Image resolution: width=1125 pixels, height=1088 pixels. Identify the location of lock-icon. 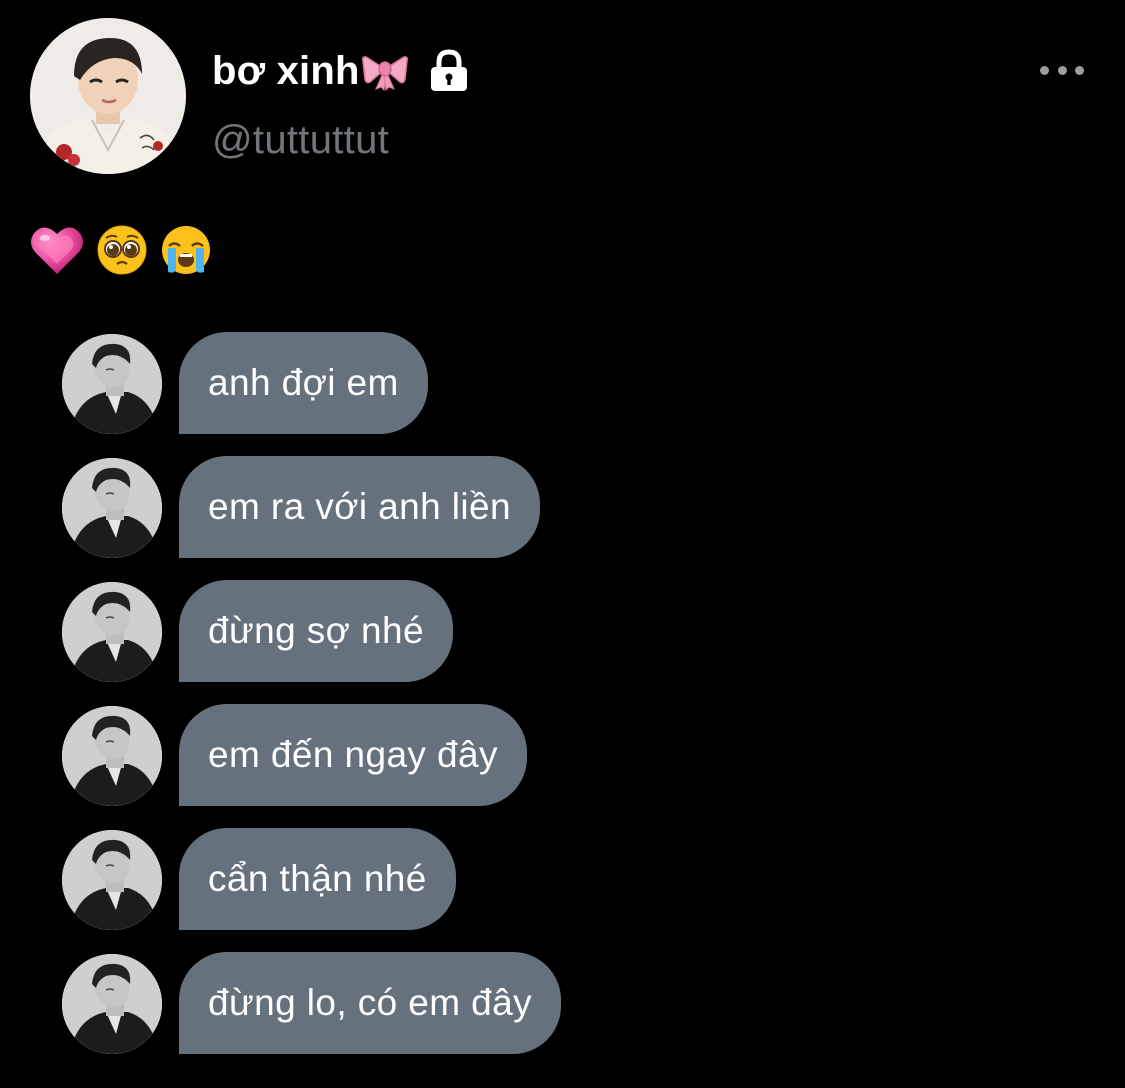
(449, 71).